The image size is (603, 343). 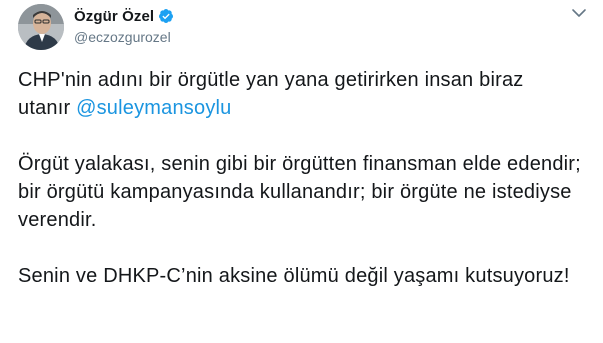 What do you see at coordinates (579, 13) in the screenshot?
I see `chevron-down-icon` at bounding box center [579, 13].